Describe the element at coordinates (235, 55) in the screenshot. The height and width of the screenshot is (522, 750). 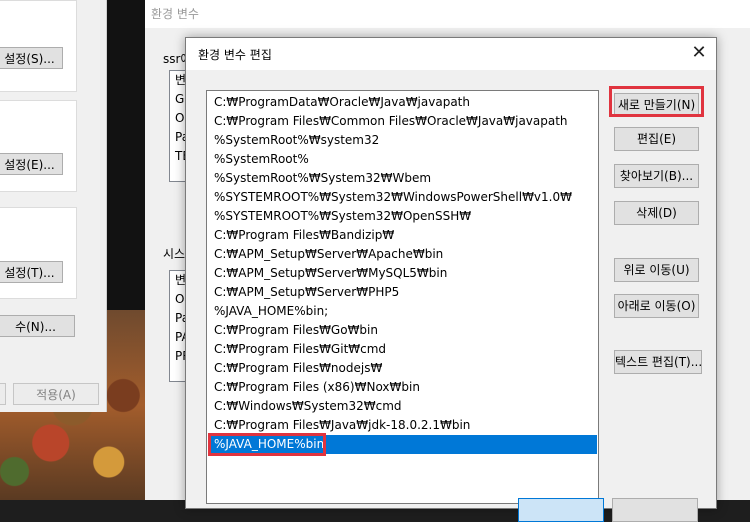
I see `dialog-title: 환경 변수 편집` at that location.